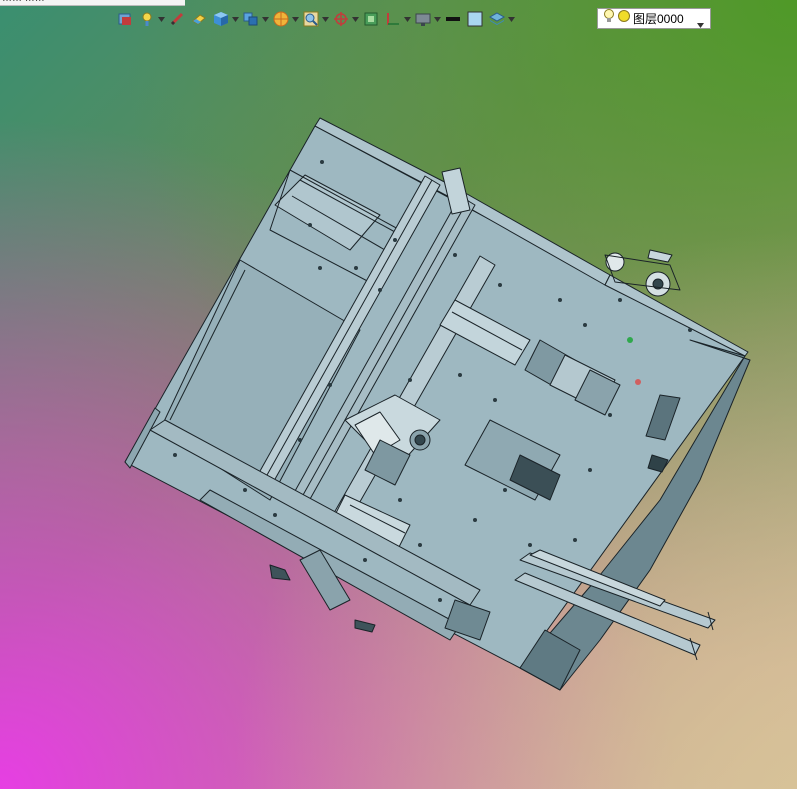 The width and height of the screenshot is (797, 789). Describe the element at coordinates (199, 19) in the screenshot. I see `eraser-icon` at that location.